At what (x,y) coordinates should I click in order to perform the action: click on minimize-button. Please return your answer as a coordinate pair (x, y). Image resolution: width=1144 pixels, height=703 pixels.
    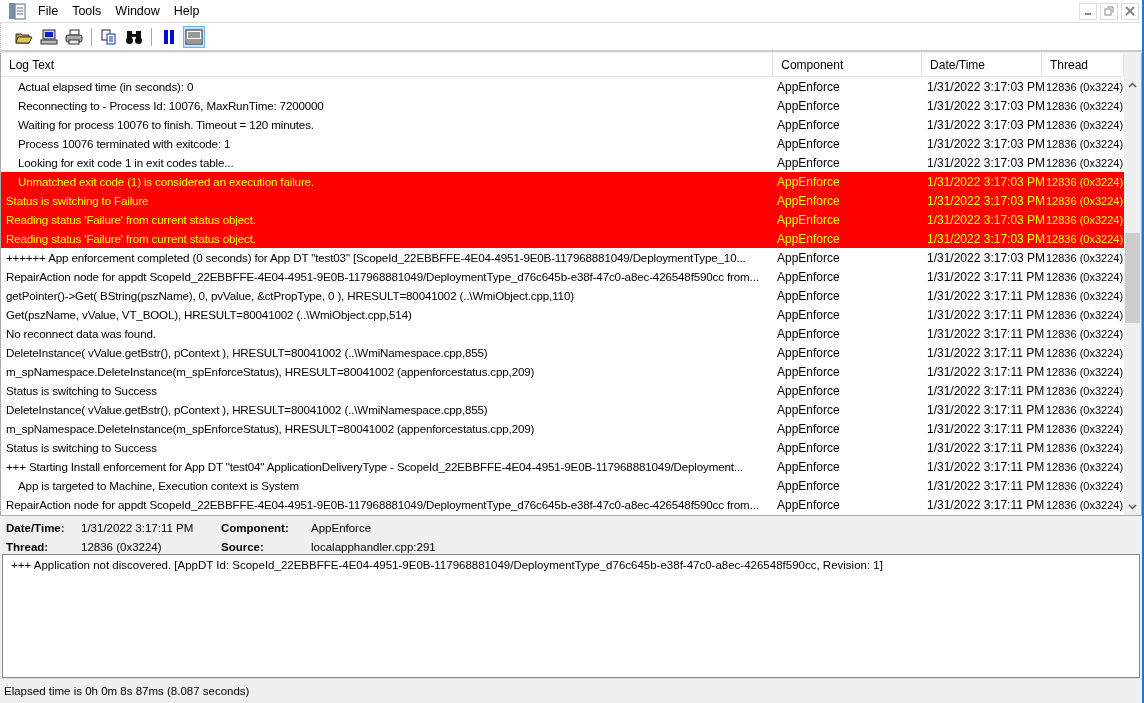
    Looking at the image, I should click on (1088, 11).